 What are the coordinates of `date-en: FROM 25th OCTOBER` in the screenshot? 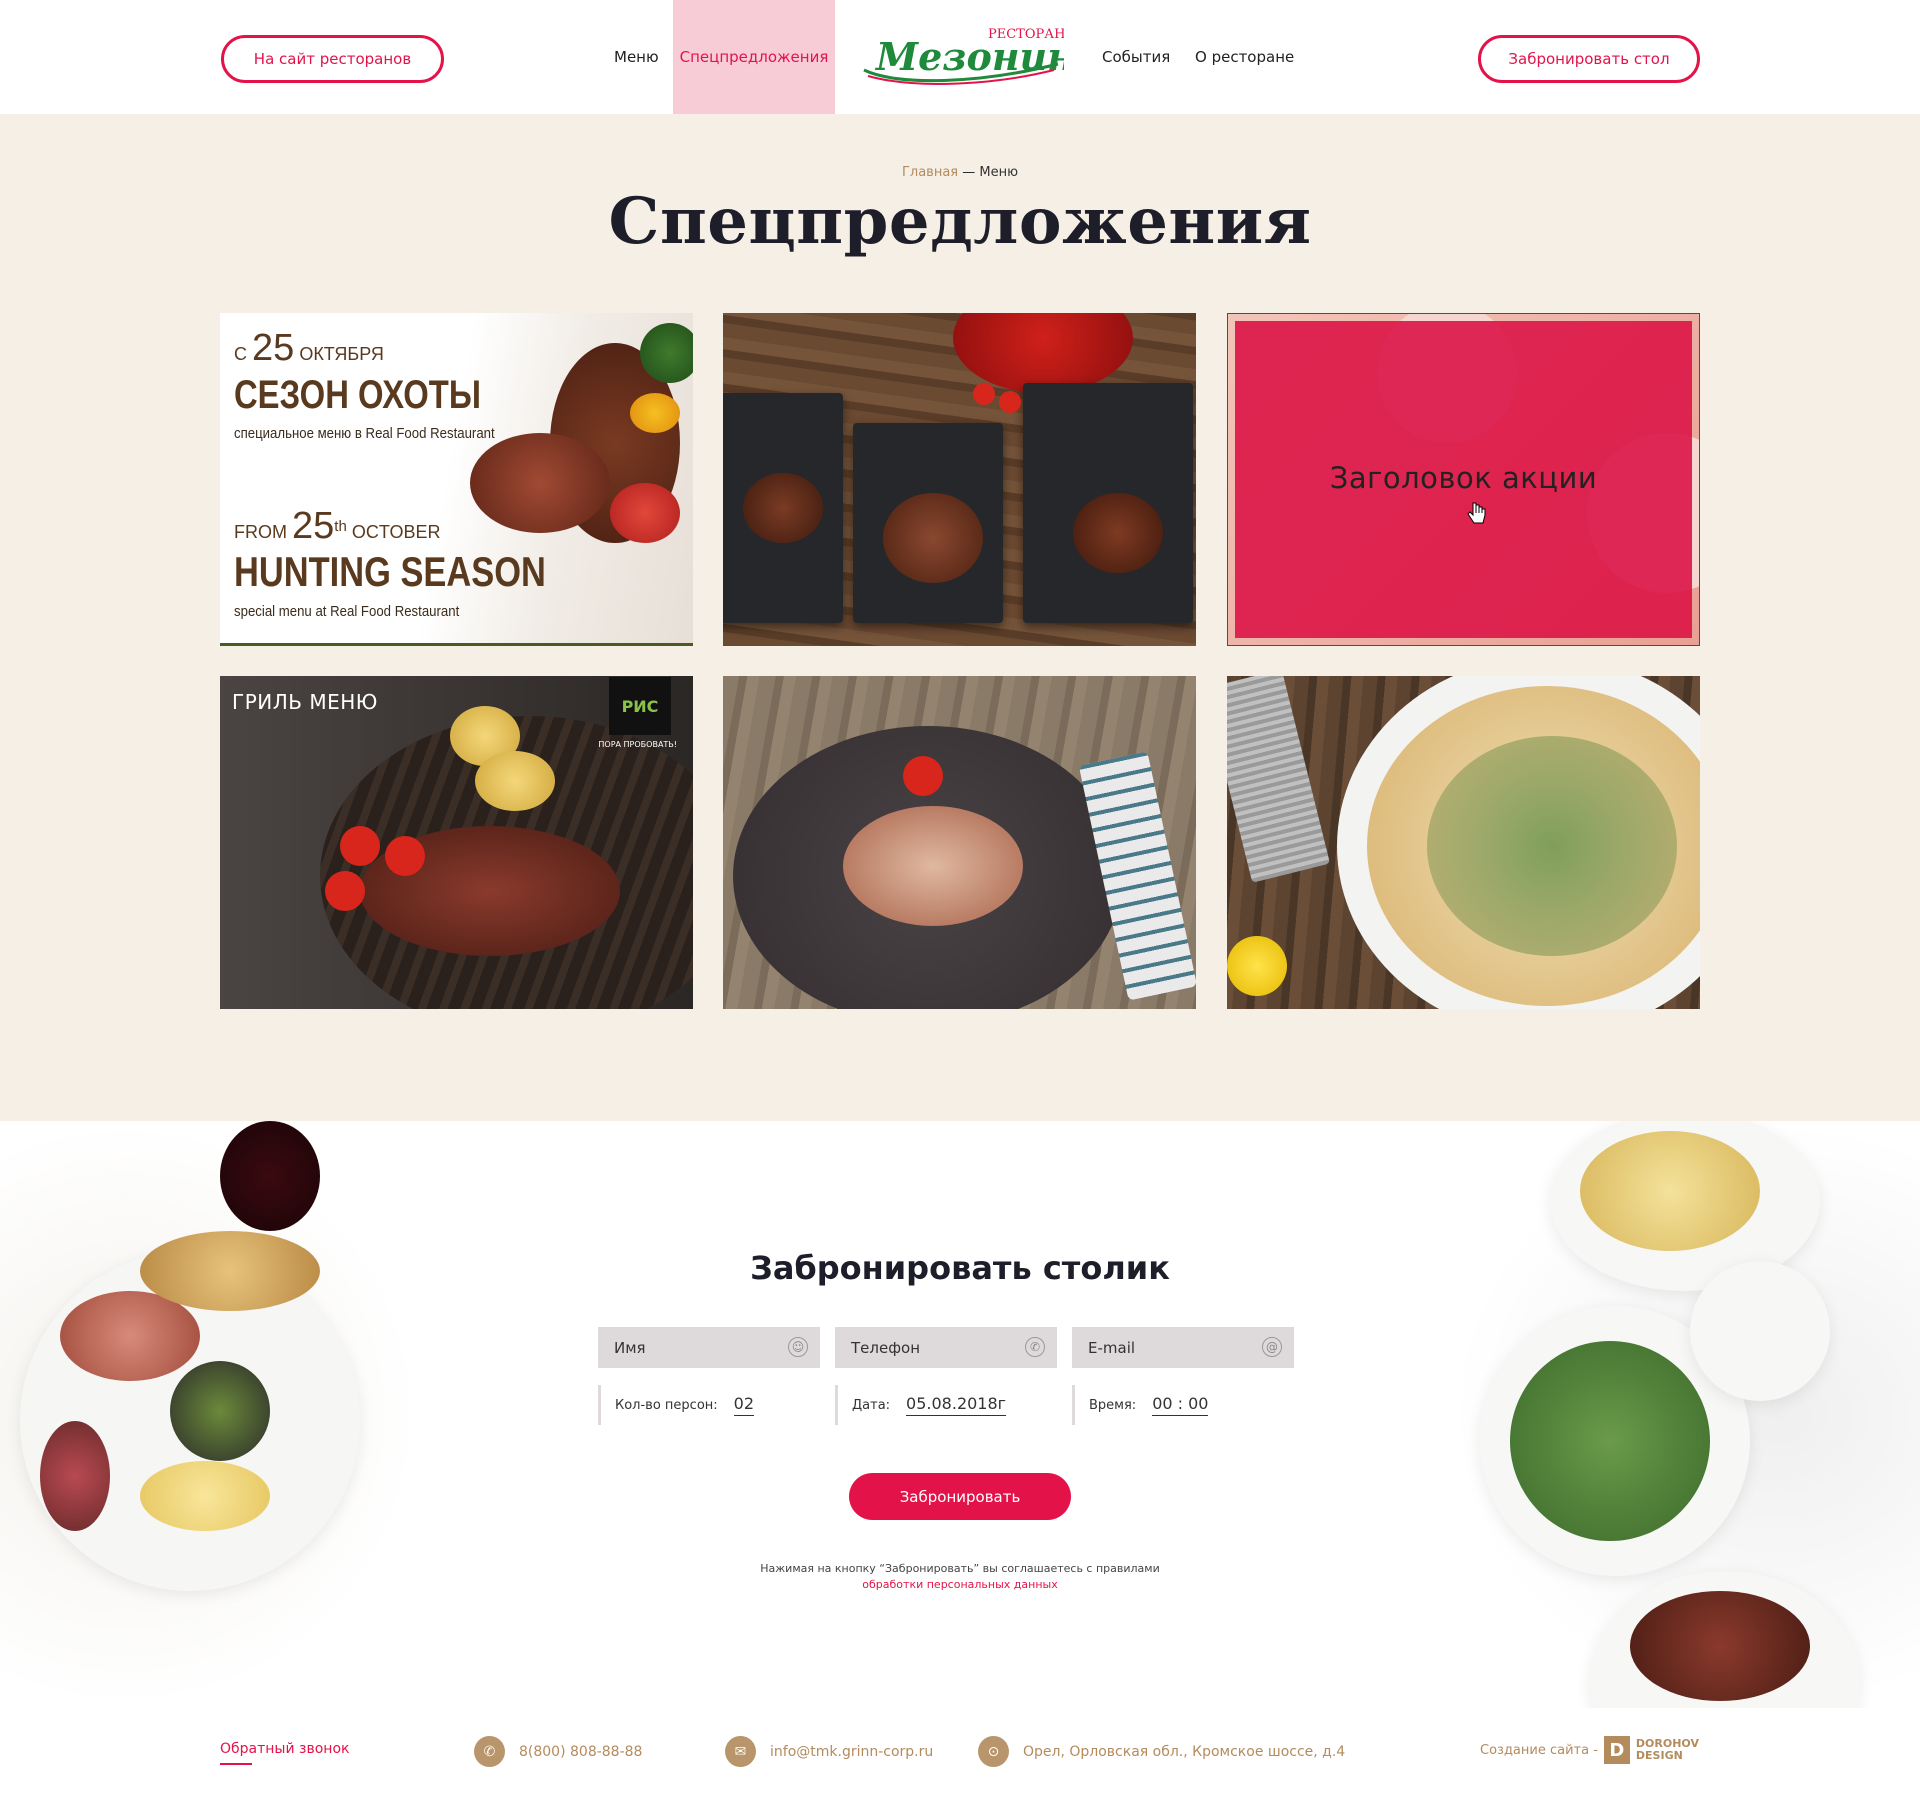 It's located at (337, 526).